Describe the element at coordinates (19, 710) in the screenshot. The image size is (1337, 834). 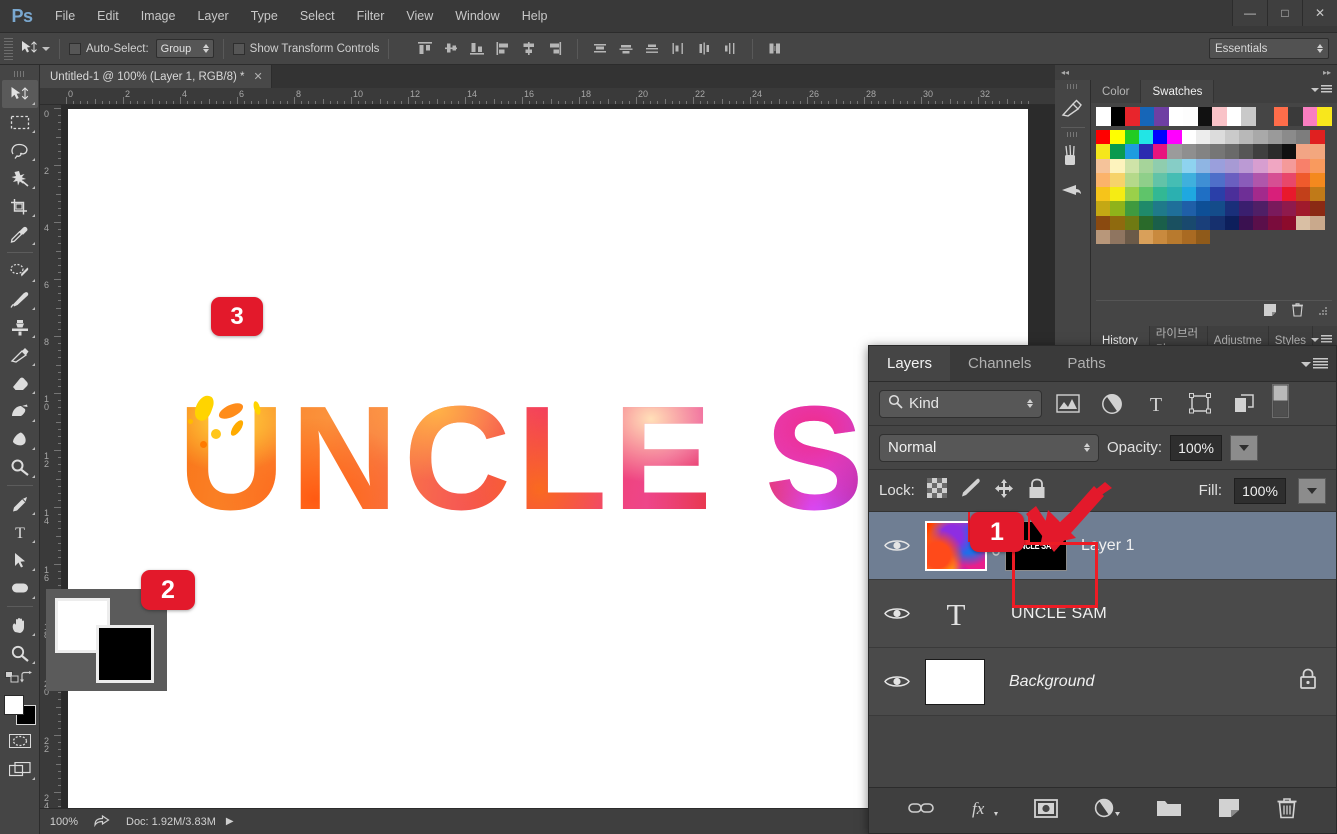
I see `foreground-background-color-swatch` at that location.